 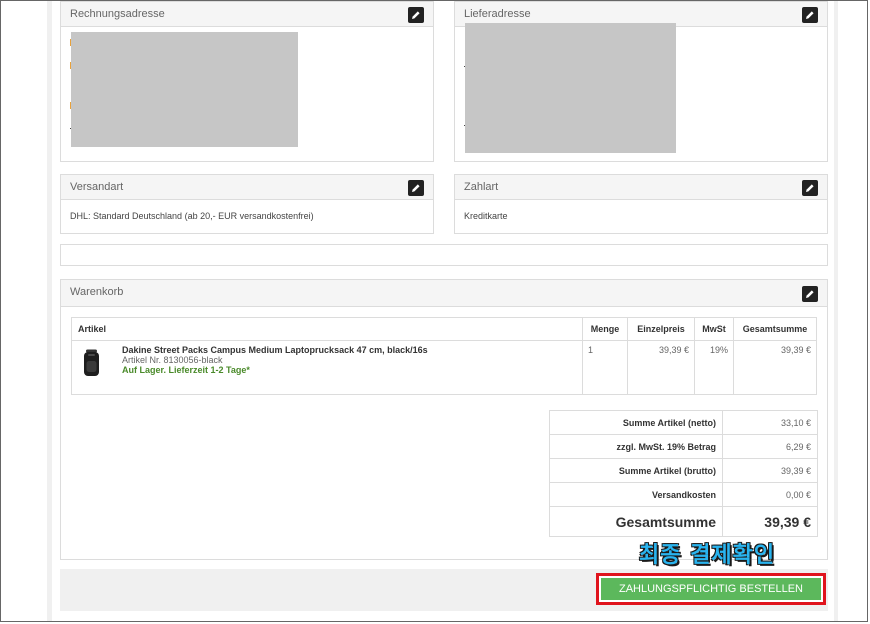 I want to click on redacted-billing-address, so click(x=184, y=89).